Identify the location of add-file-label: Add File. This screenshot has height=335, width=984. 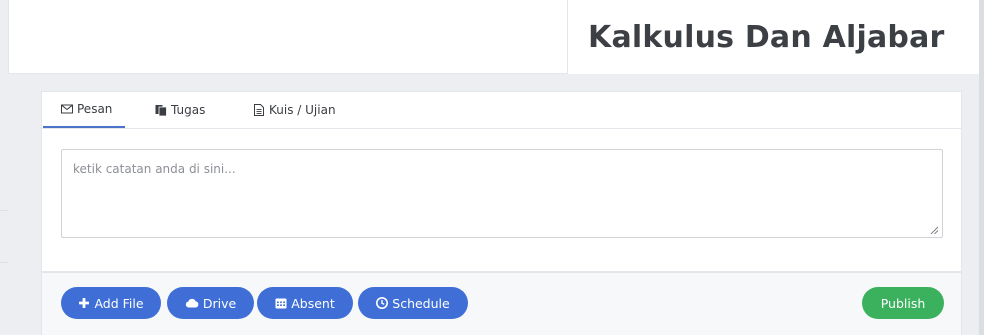
(119, 303).